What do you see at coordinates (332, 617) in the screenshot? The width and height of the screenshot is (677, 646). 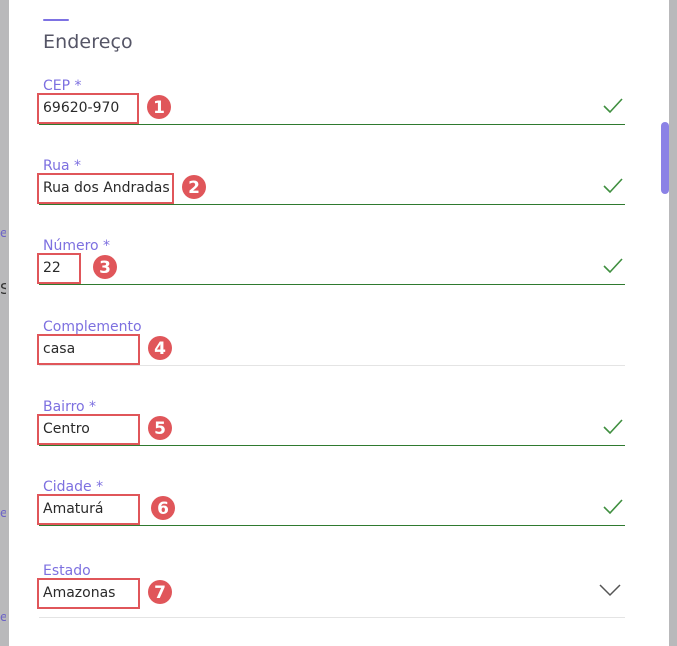 I see `state-underline` at bounding box center [332, 617].